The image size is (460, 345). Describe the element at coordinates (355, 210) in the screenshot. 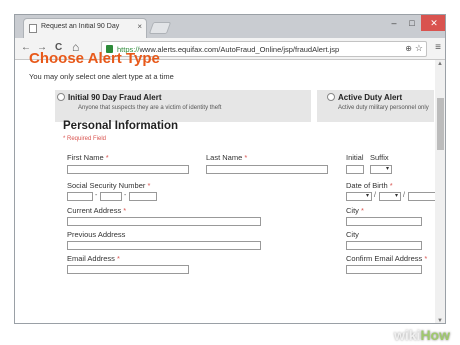

I see `city-label: City *` at that location.